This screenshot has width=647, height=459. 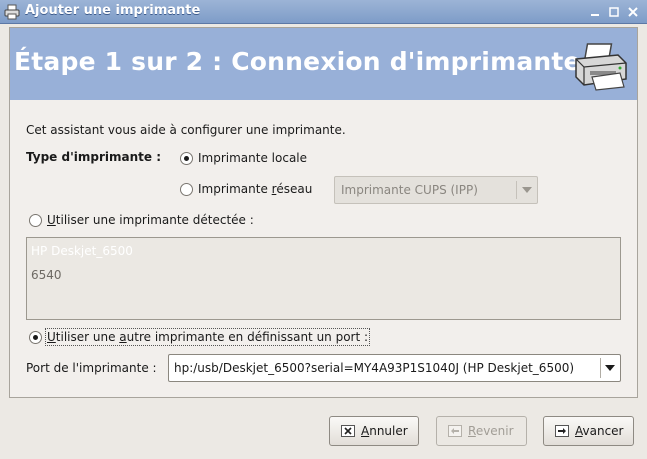 I want to click on next-label-part: vancer, so click(x=603, y=431).